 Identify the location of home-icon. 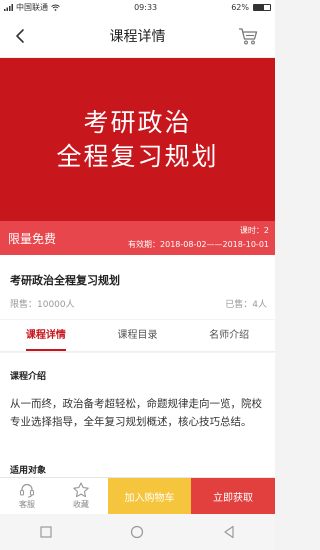
(137, 532).